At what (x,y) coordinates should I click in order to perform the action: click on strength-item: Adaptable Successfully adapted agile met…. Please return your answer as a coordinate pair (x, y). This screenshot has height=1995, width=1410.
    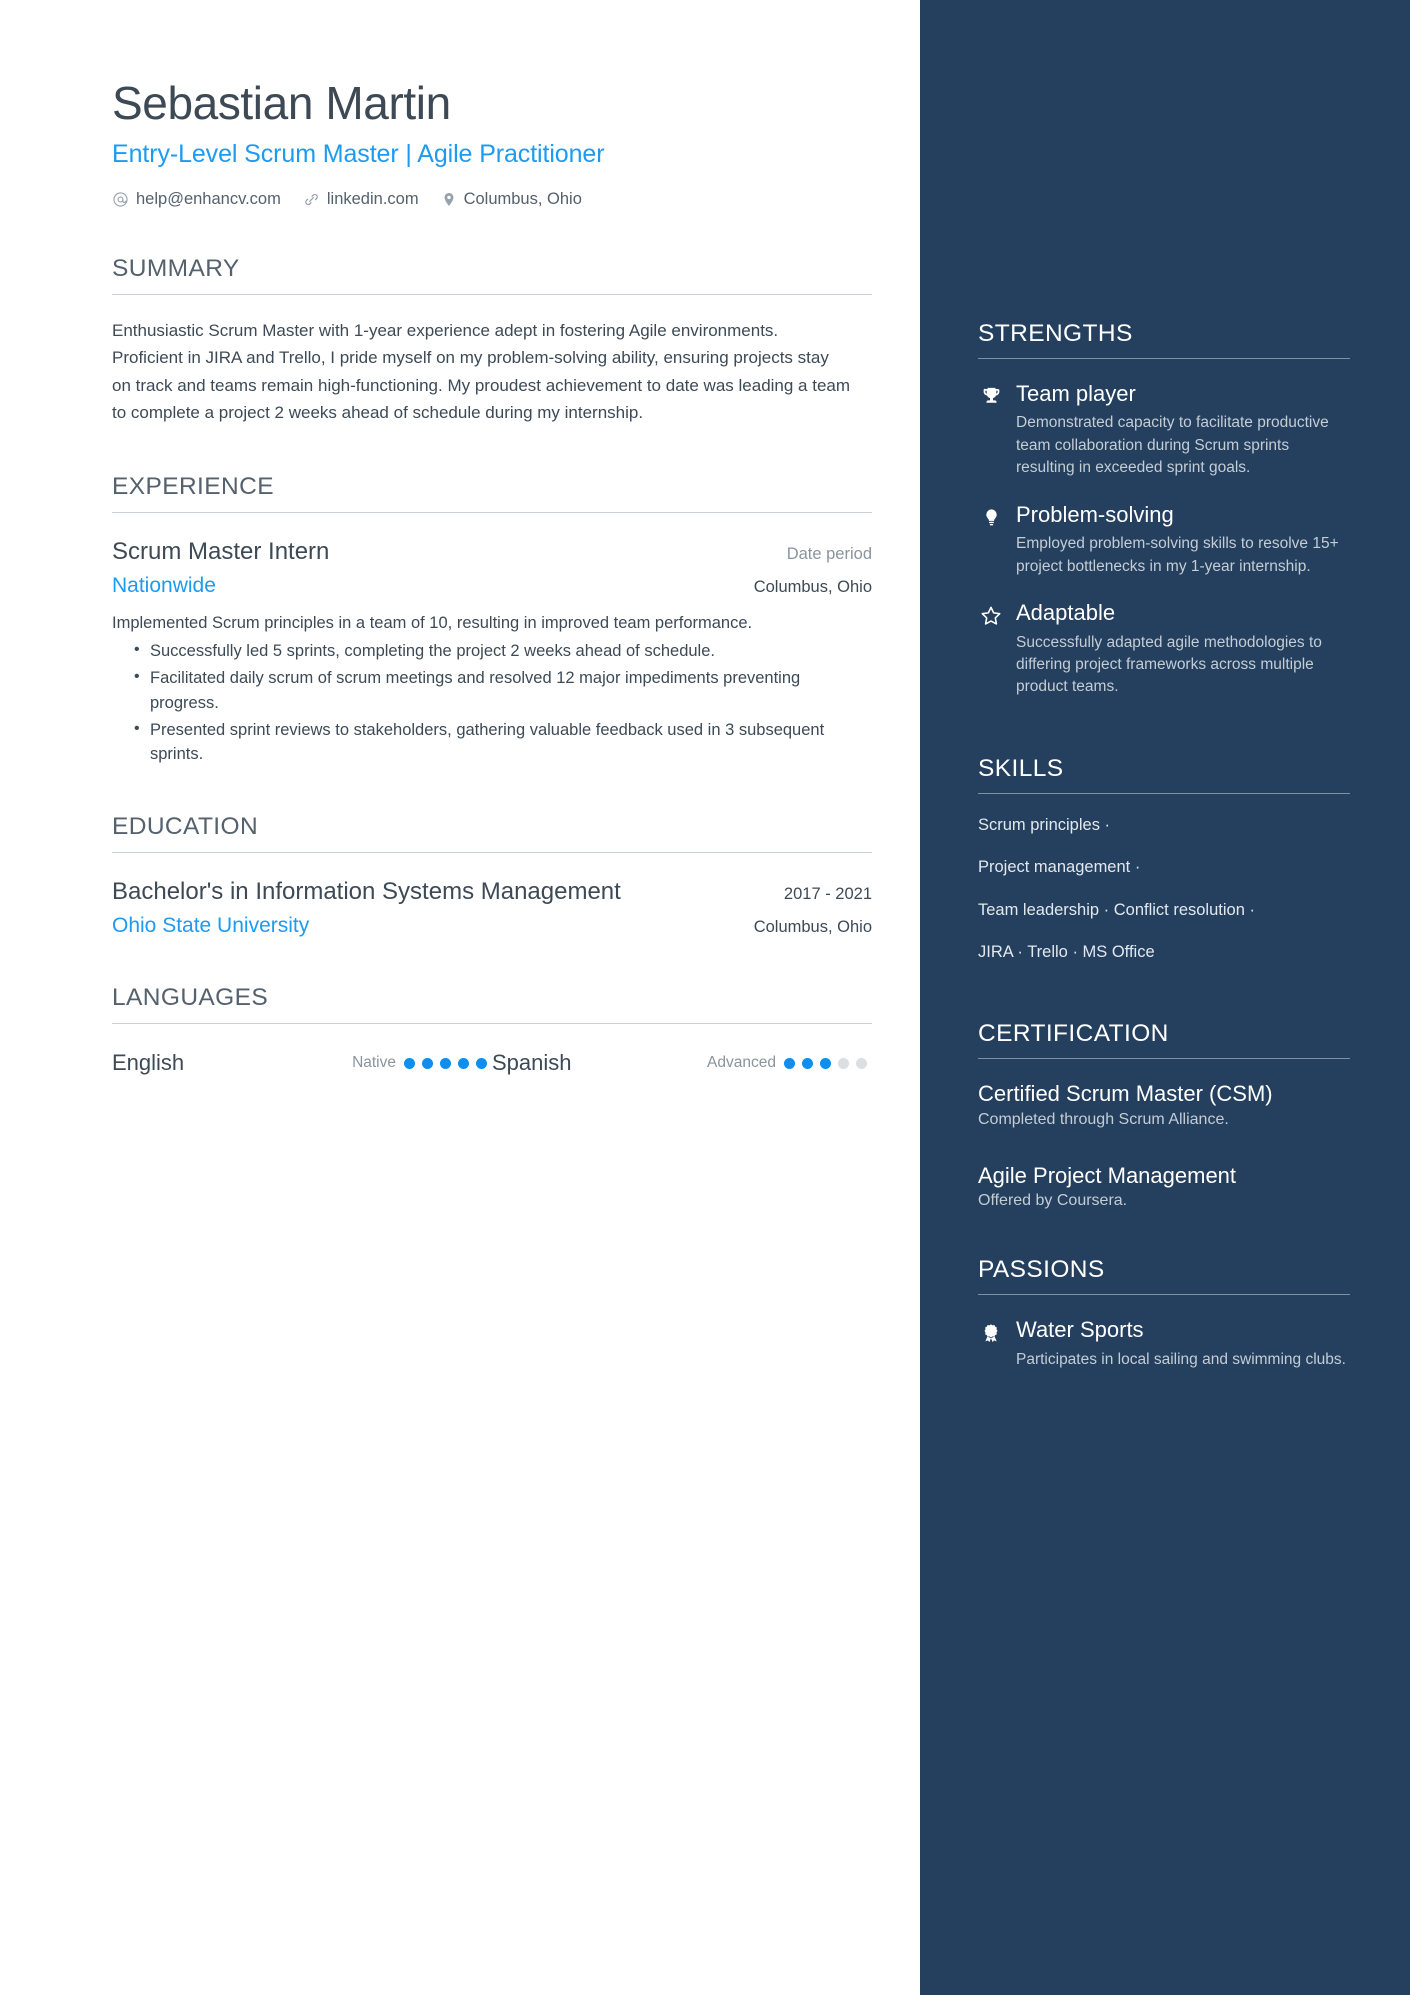
    Looking at the image, I should click on (1164, 649).